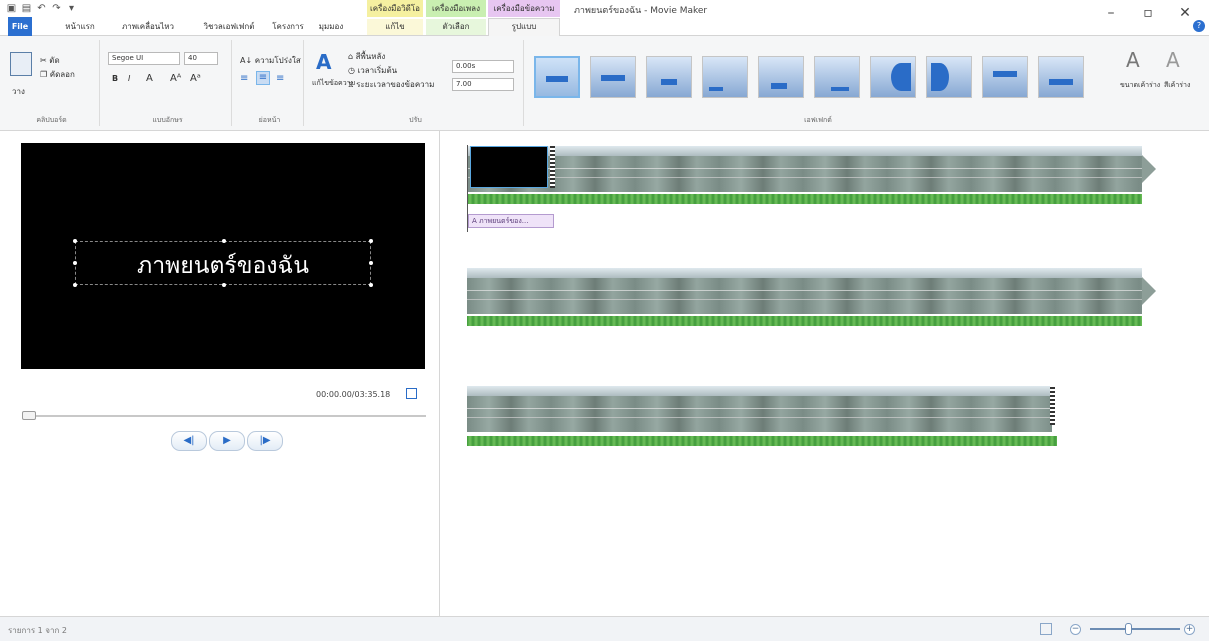 This screenshot has height=641, width=1209. Describe the element at coordinates (144, 58) in the screenshot. I see `font-name-select: Segoe UI` at that location.